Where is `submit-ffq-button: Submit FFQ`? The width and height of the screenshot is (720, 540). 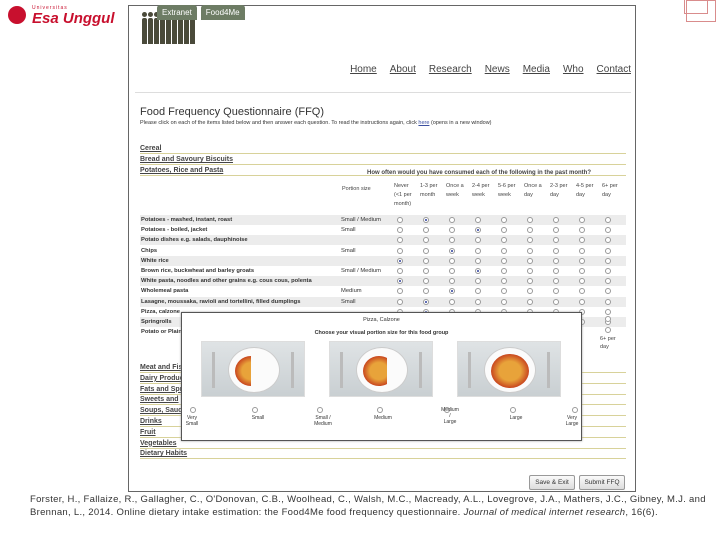 submit-ffq-button: Submit FFQ is located at coordinates (602, 482).